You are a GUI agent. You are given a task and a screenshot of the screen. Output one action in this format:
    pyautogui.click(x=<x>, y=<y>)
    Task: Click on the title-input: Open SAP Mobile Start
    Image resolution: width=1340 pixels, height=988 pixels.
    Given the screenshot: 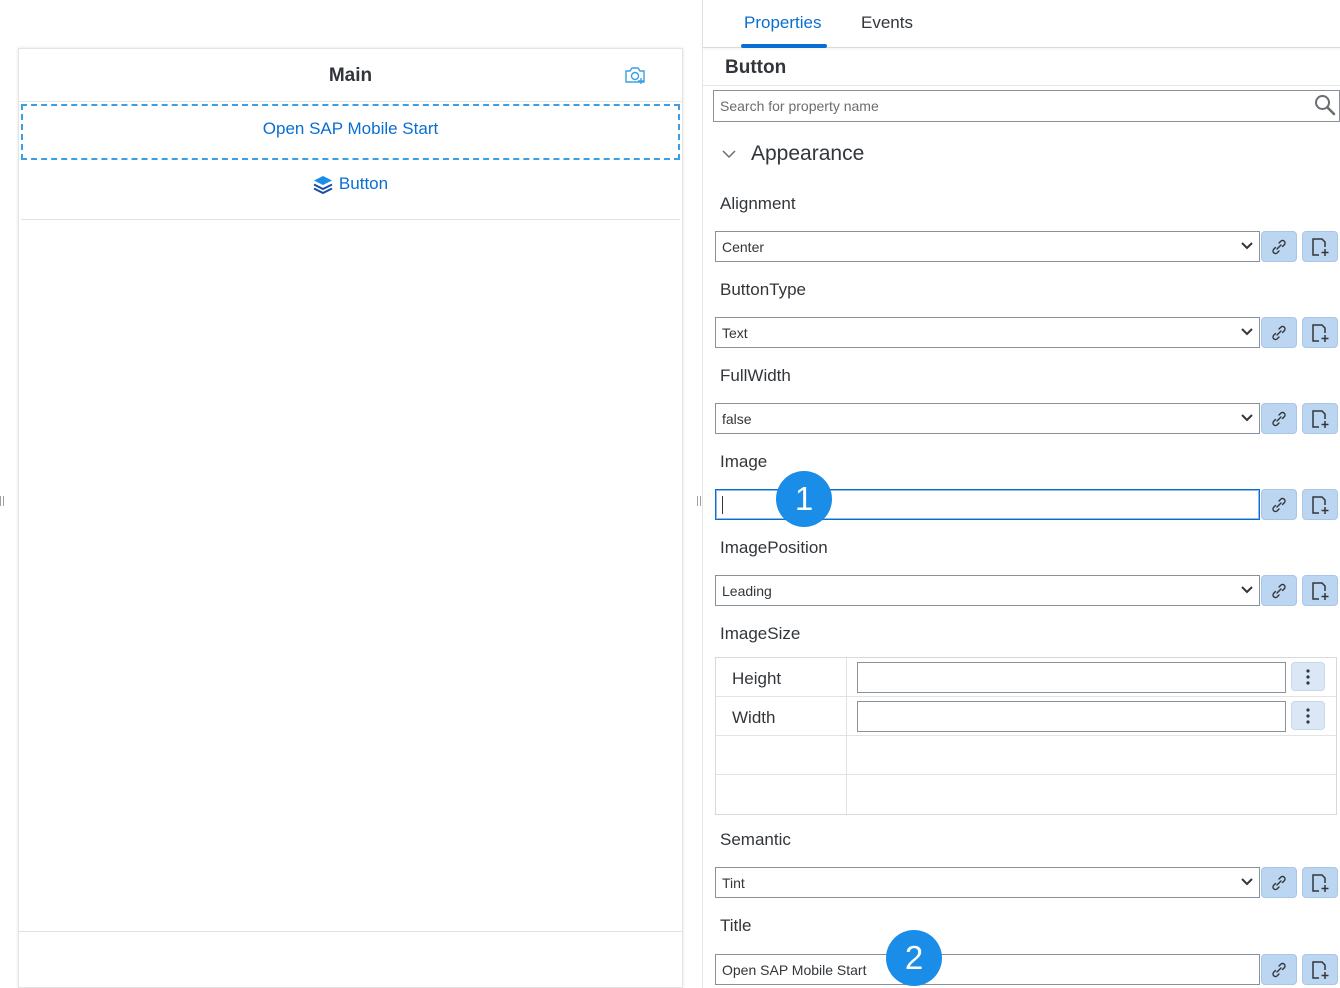 What is the action you would take?
    pyautogui.click(x=987, y=969)
    